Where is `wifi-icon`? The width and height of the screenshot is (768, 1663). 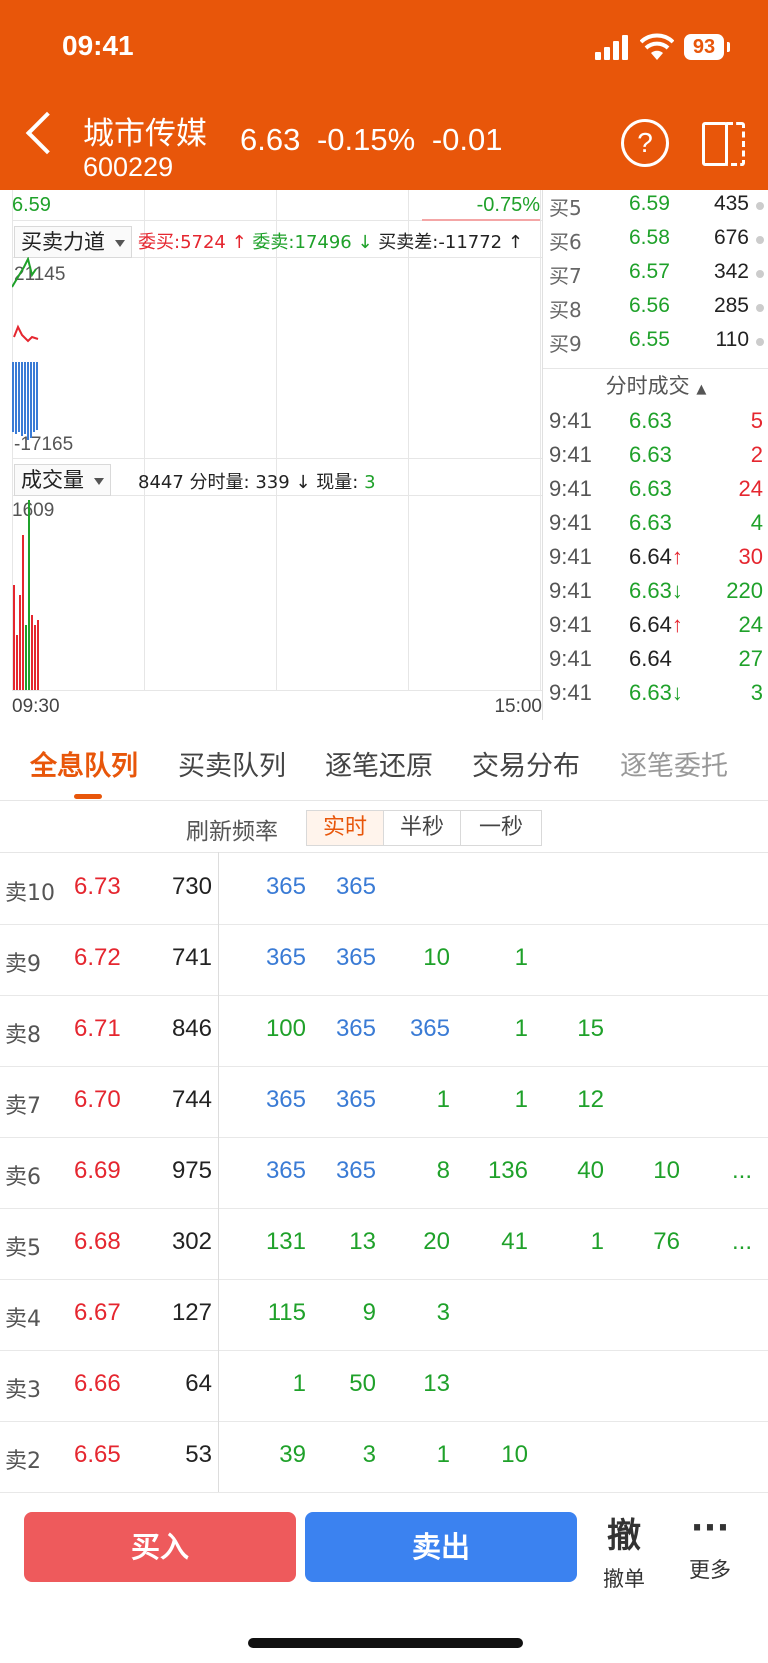
wifi-icon is located at coordinates (657, 46).